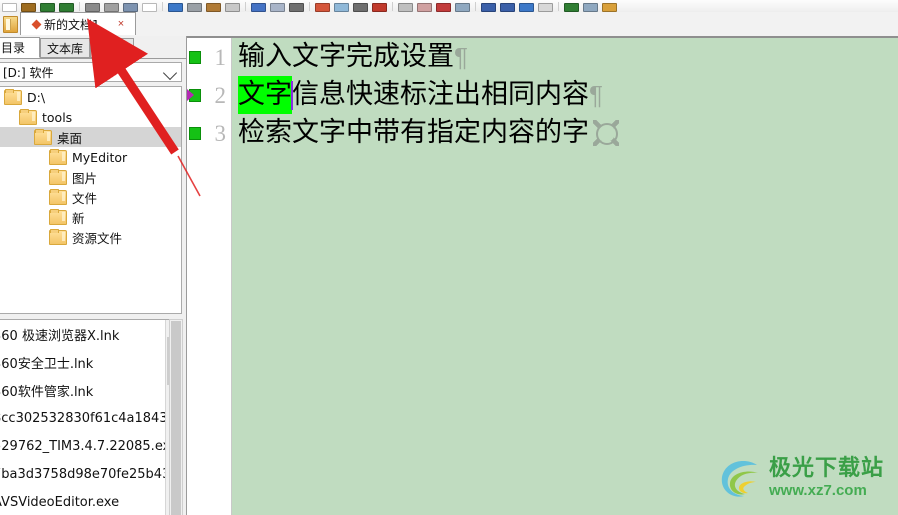 This screenshot has width=898, height=515. I want to click on tree-item: 桌面, so click(90, 137).